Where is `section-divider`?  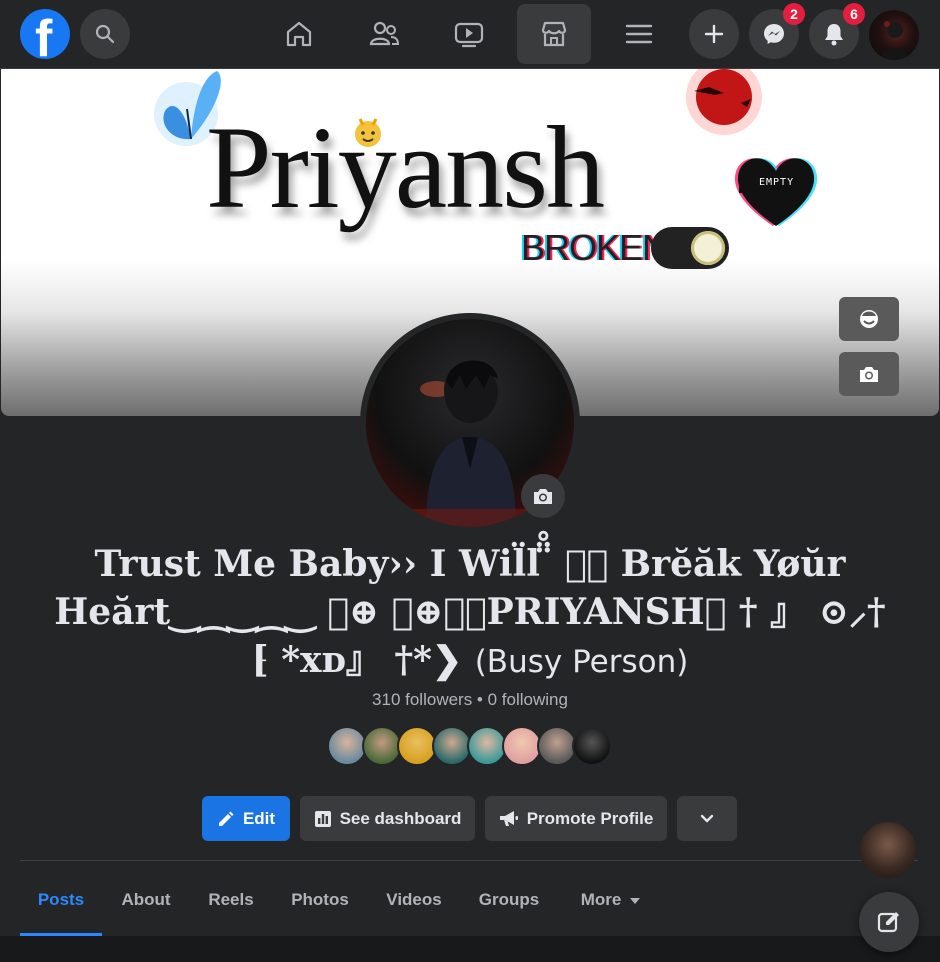 section-divider is located at coordinates (469, 860).